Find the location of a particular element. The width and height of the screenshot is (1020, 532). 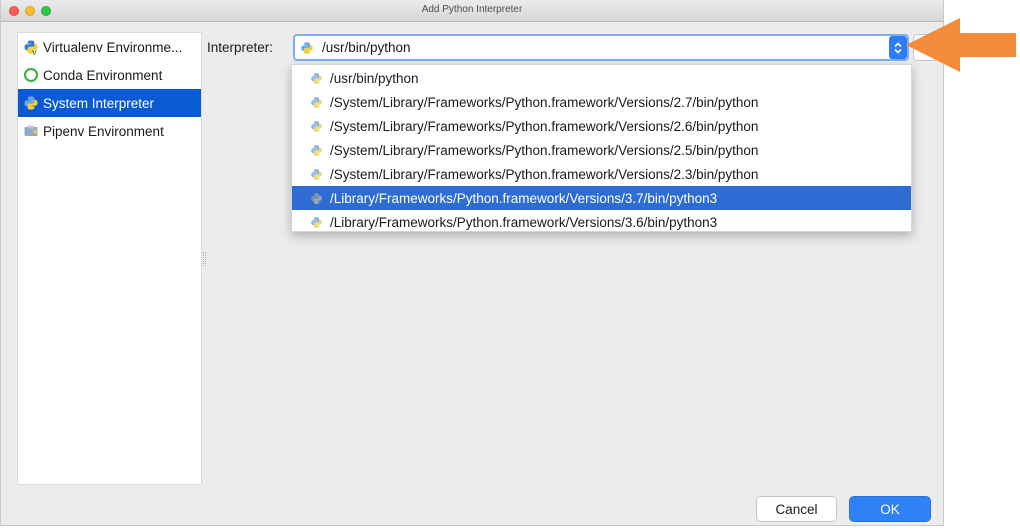

interpreter-label: Interpreter: is located at coordinates (240, 47).